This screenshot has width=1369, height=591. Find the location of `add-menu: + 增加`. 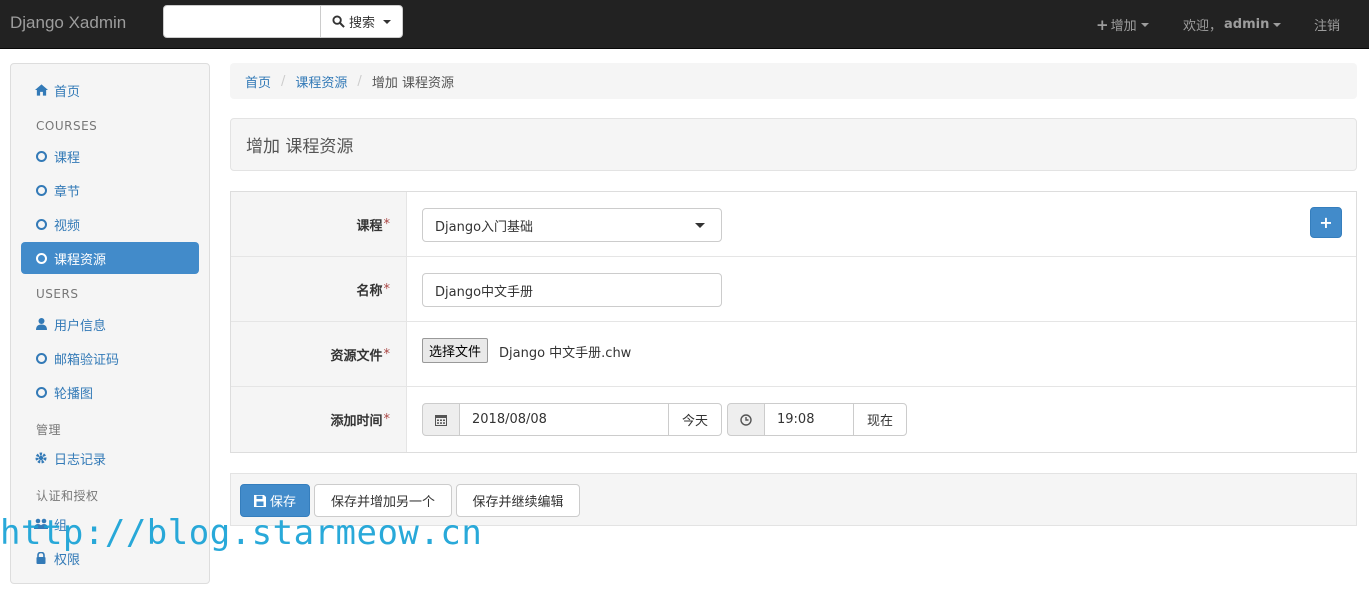

add-menu: + 增加 is located at coordinates (1122, 24).